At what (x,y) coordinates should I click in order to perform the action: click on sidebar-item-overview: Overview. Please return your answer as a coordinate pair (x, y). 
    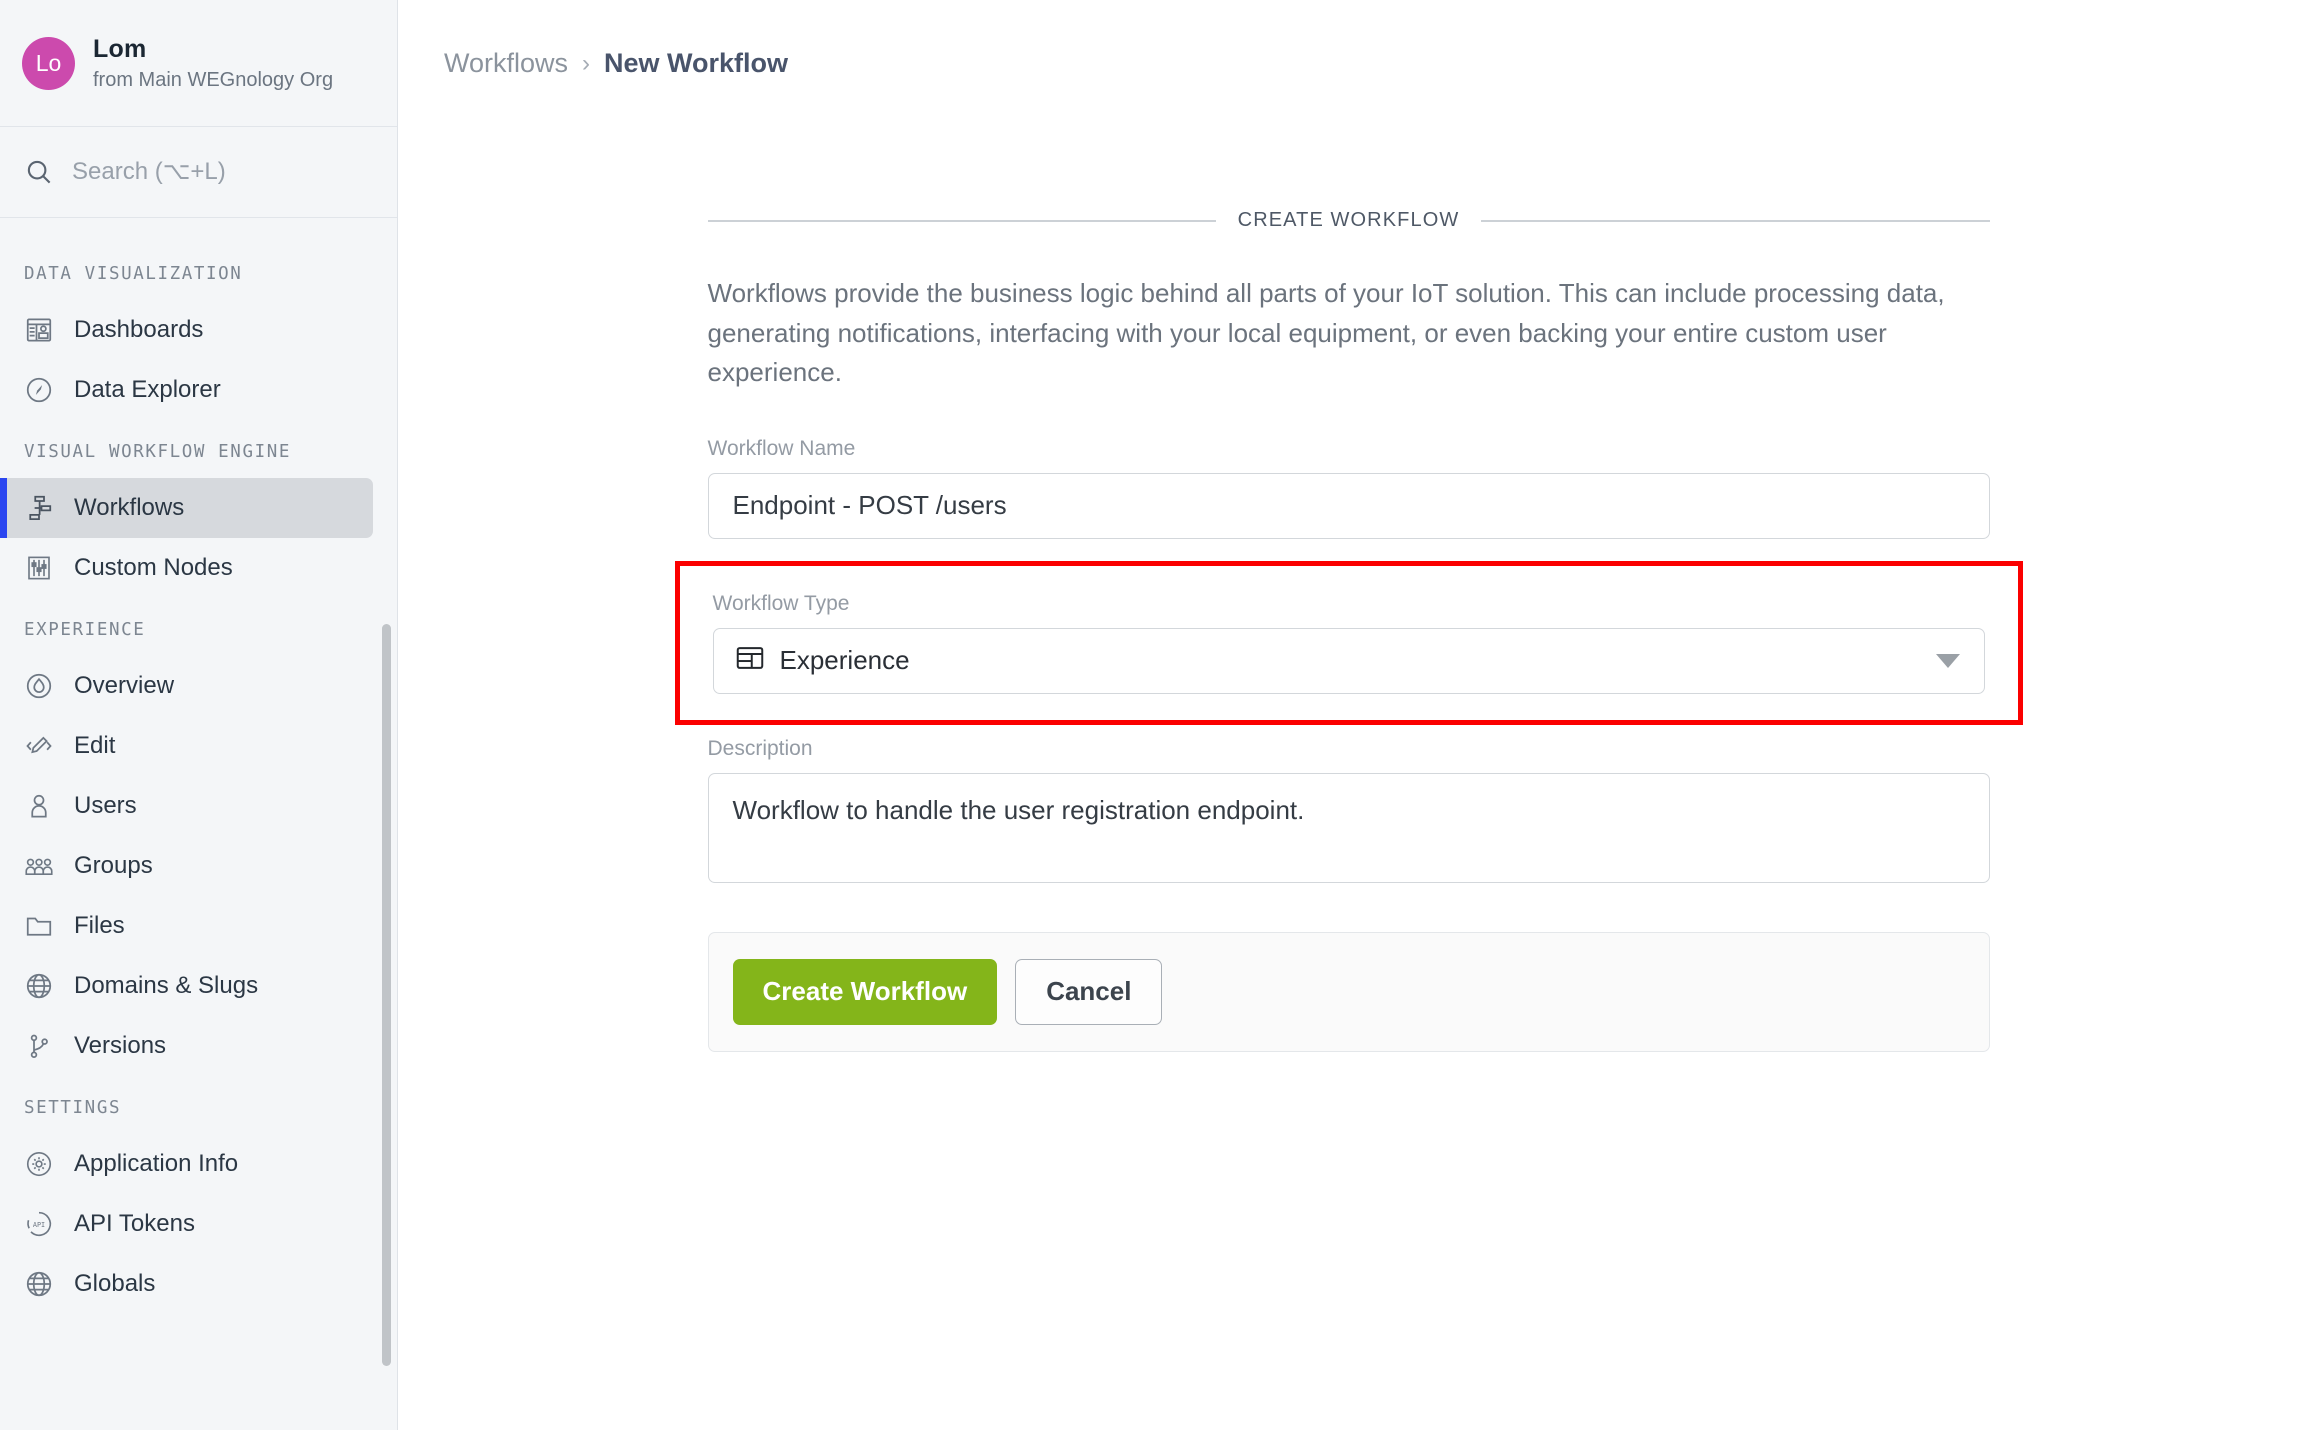
    Looking at the image, I should click on (186, 686).